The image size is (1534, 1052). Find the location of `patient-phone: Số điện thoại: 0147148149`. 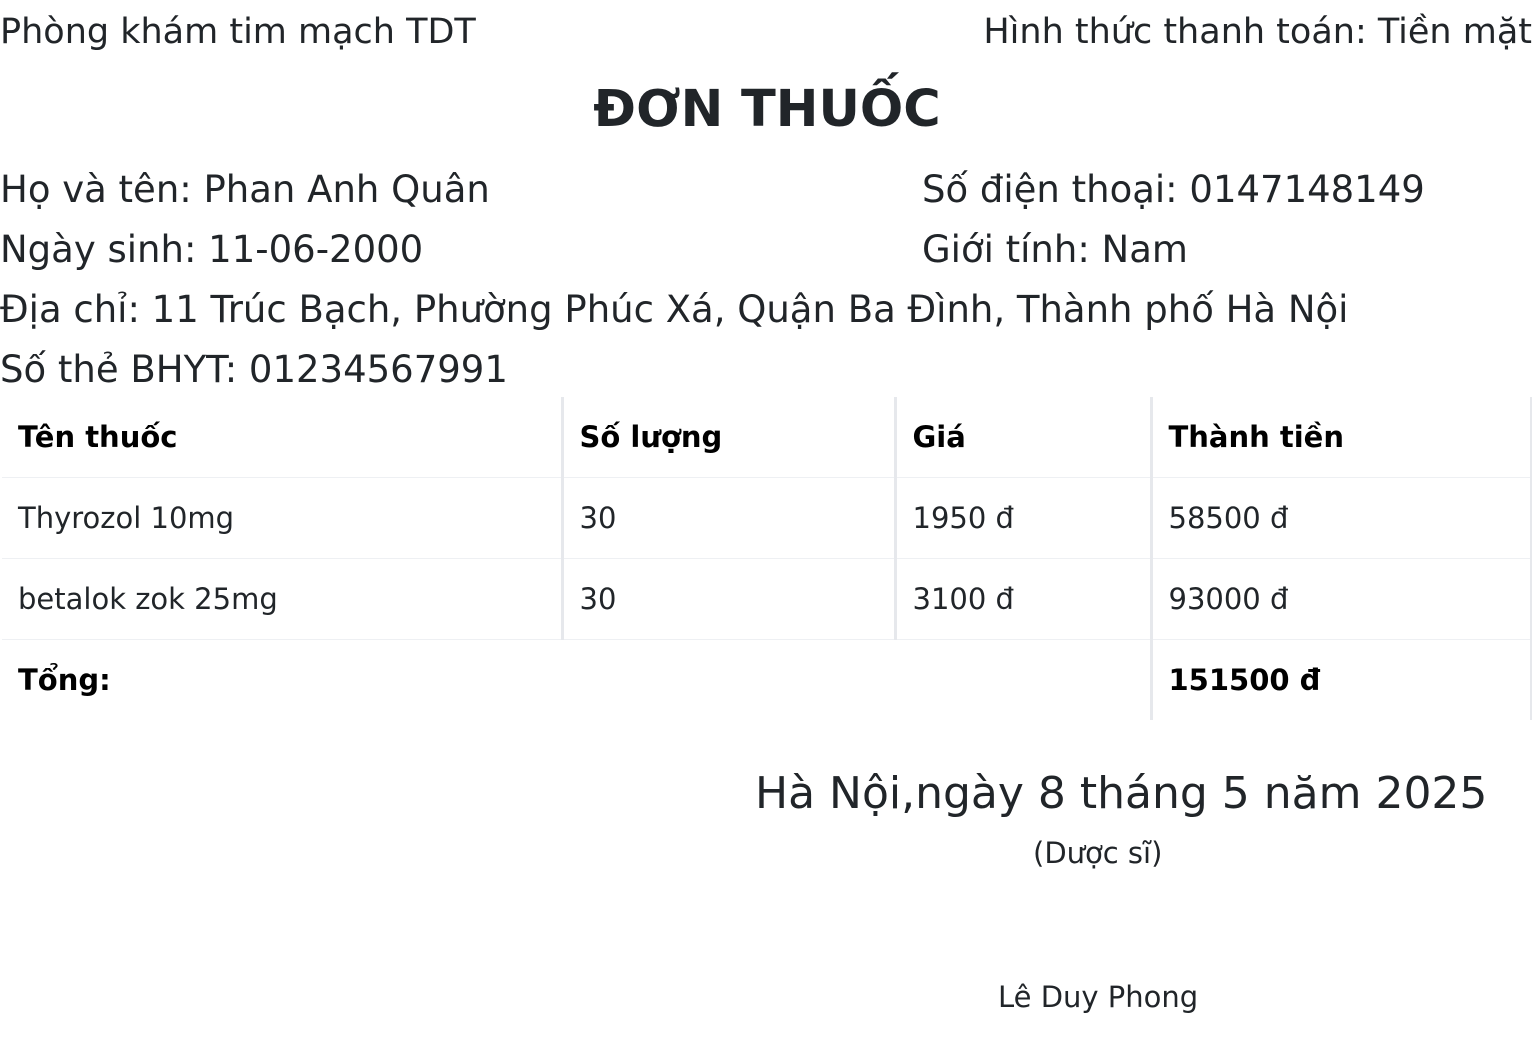

patient-phone: Số điện thoại: 0147148149 is located at coordinates (1173, 189).